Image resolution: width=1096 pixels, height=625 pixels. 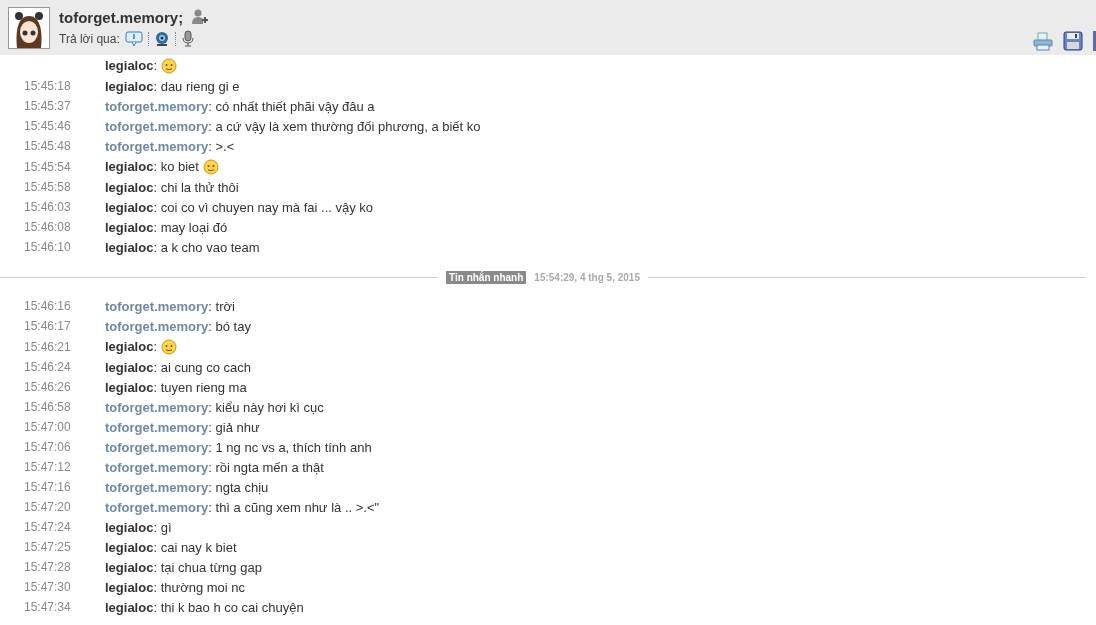 What do you see at coordinates (48, 427) in the screenshot?
I see `message-time: 15:47:00` at bounding box center [48, 427].